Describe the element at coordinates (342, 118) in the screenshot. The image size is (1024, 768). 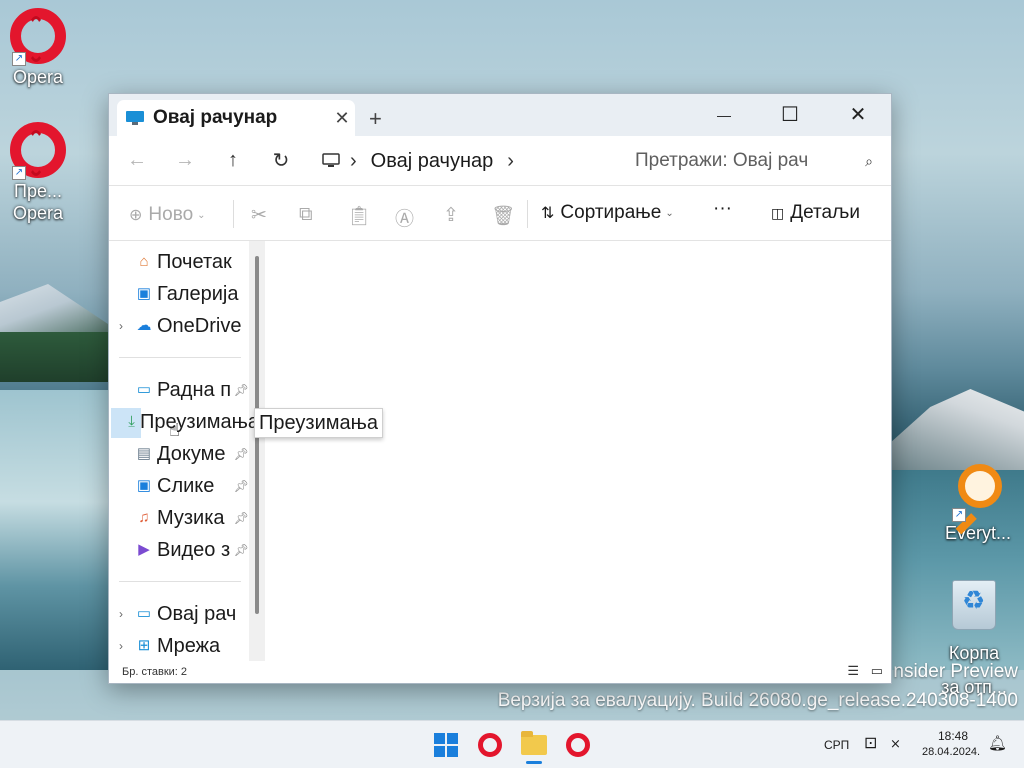
I see `tab-close-icon: ✕` at that location.